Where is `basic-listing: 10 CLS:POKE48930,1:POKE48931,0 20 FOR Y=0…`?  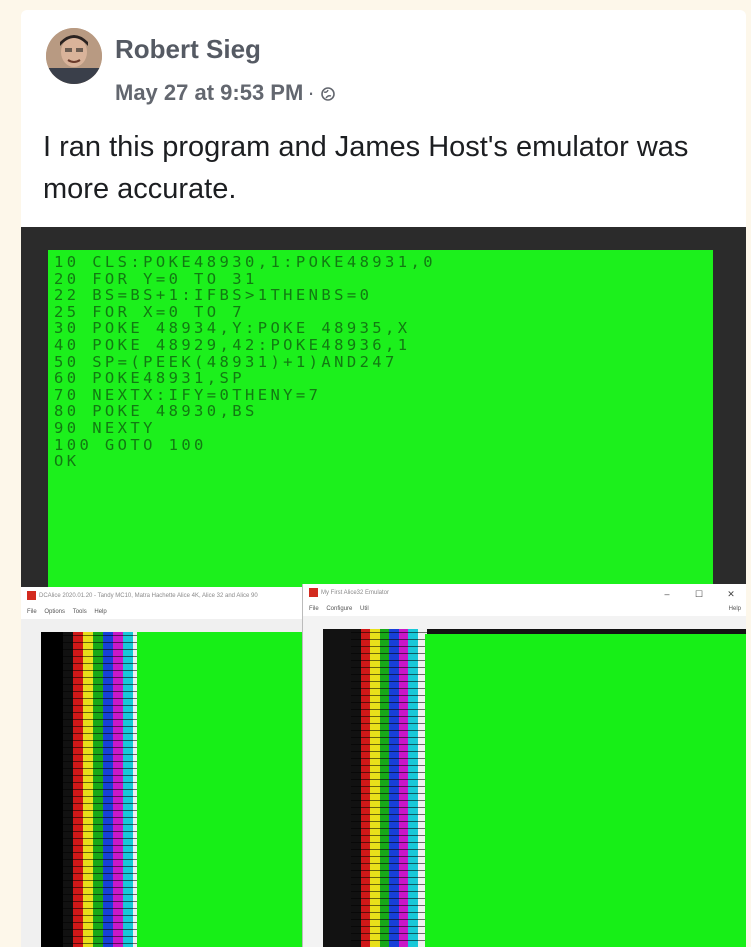
basic-listing: 10 CLS:POKE48930,1:POKE48931,0 20 FOR Y=0… is located at coordinates (245, 362).